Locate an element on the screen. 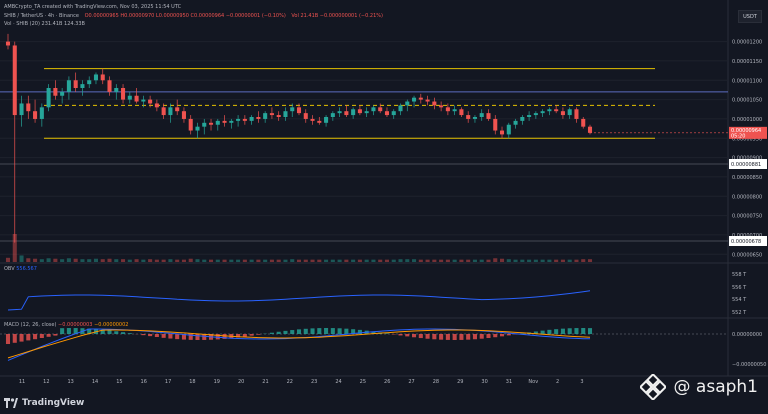  obv-value: 556.567 is located at coordinates (26, 269).